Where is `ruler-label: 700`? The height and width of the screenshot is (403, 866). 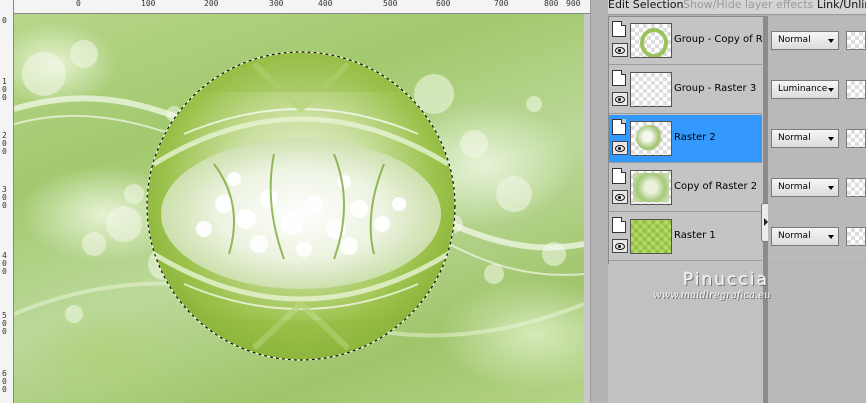 ruler-label: 700 is located at coordinates (501, 4).